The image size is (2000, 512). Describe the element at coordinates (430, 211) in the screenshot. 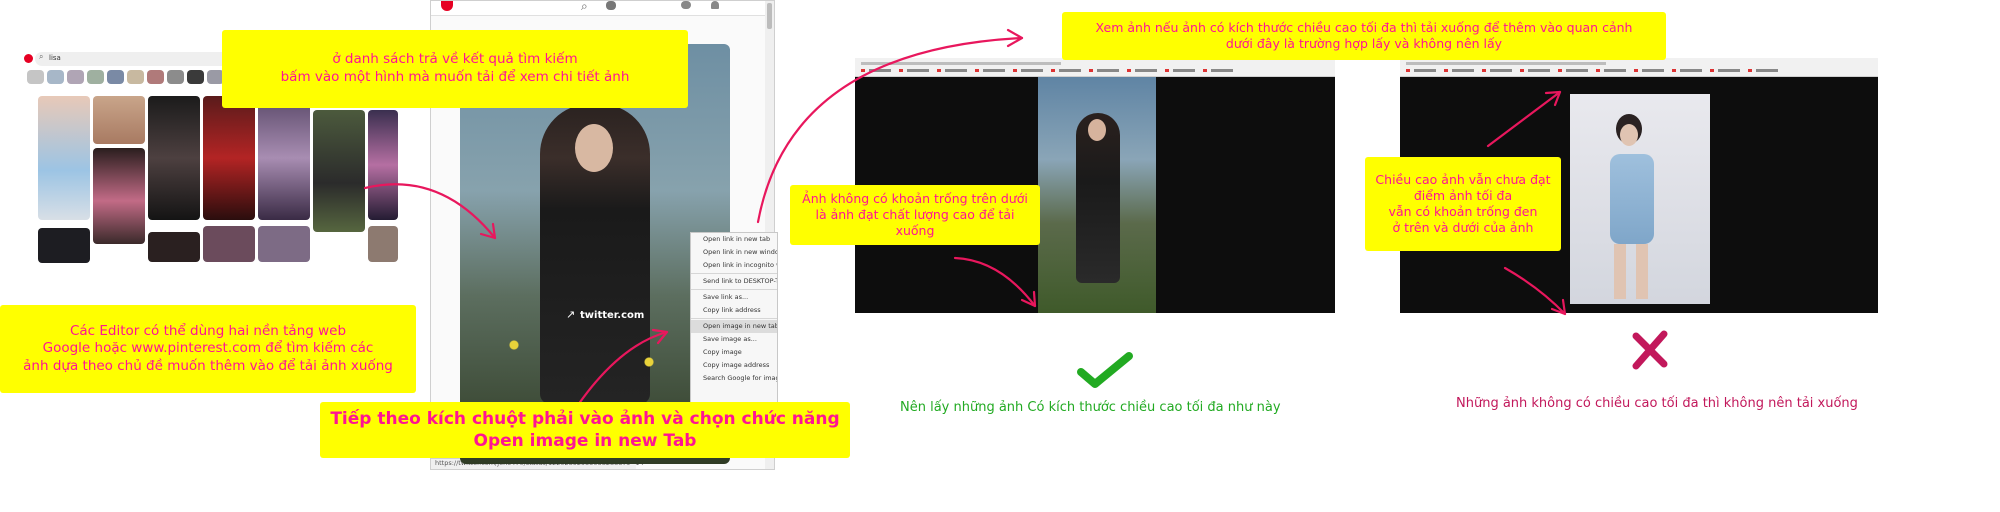

I see `arrow-to-browser` at that location.